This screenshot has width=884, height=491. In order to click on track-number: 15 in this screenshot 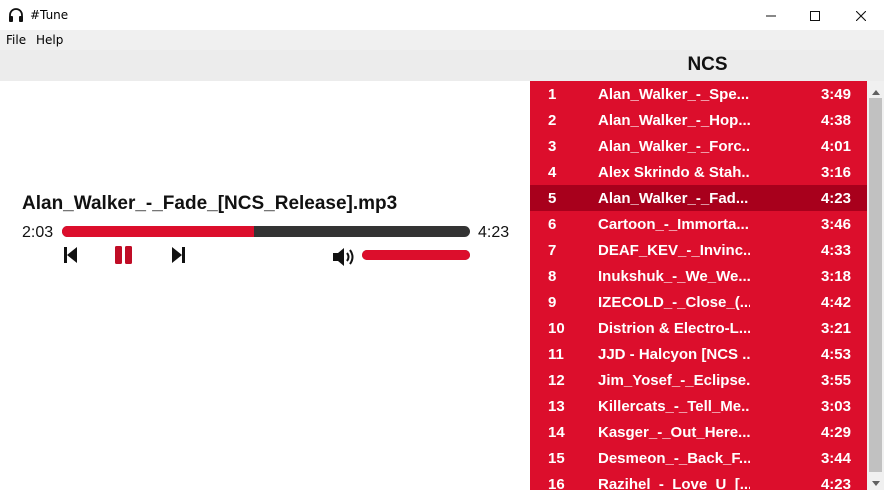, I will do `click(556, 458)`.